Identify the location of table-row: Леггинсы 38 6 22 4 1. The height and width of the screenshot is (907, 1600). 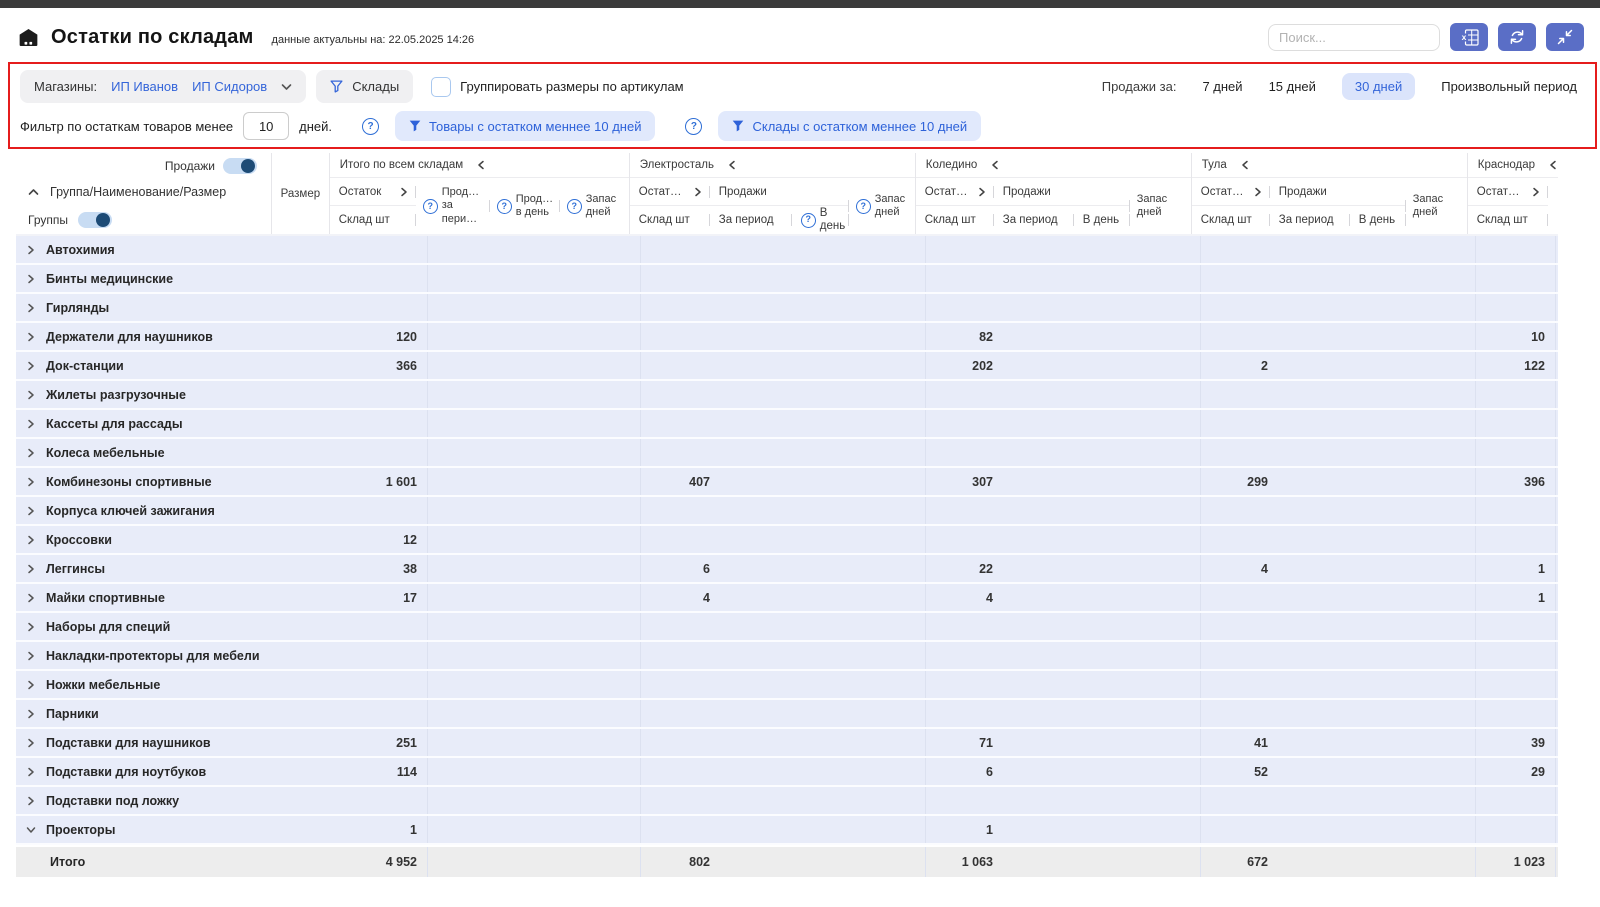
(787, 569).